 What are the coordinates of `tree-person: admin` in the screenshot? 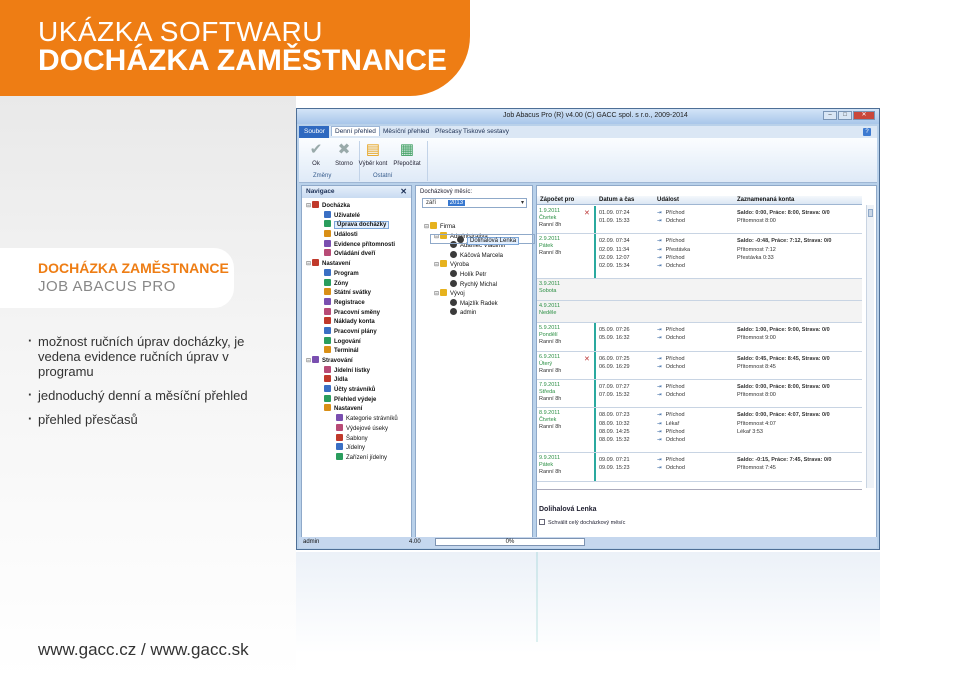 It's located at (478, 313).